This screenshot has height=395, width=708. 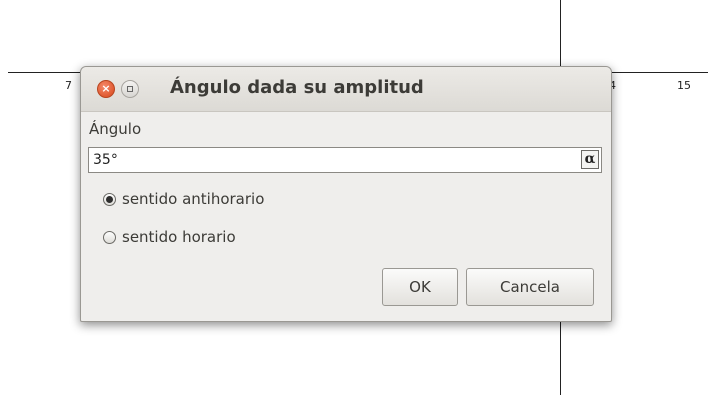 I want to click on radio-counterclockwise: sentido antihorario, so click(x=183, y=199).